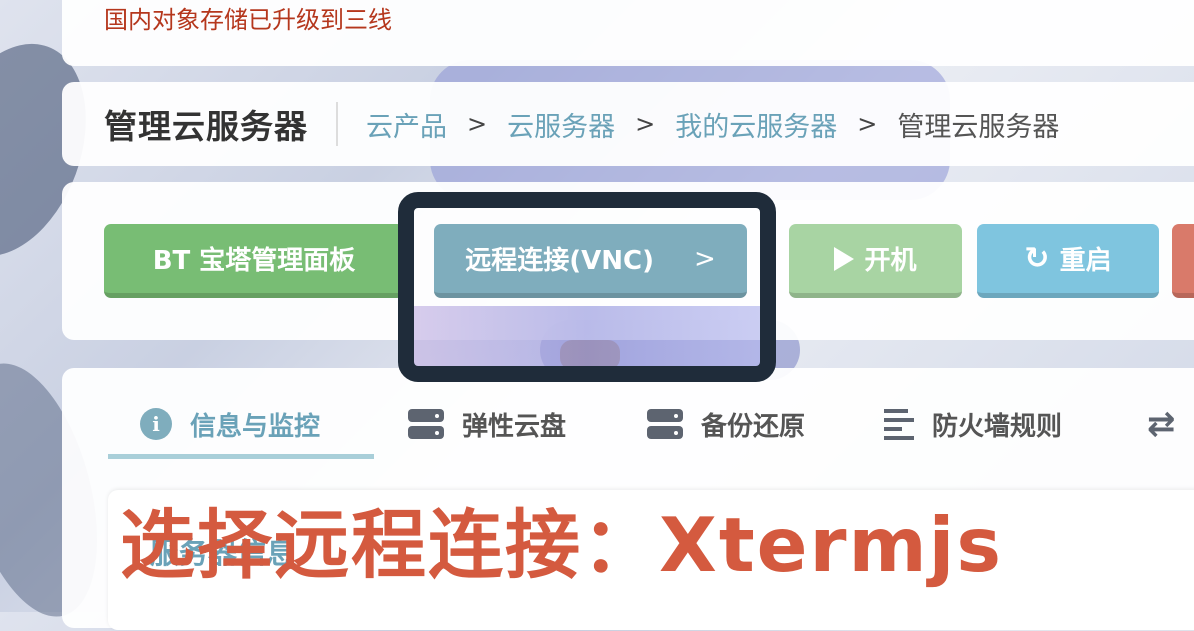 Image resolution: width=1194 pixels, height=631 pixels. What do you see at coordinates (756, 124) in the screenshot?
I see `breadcrumb-item-my-servers: 我的云服务器` at bounding box center [756, 124].